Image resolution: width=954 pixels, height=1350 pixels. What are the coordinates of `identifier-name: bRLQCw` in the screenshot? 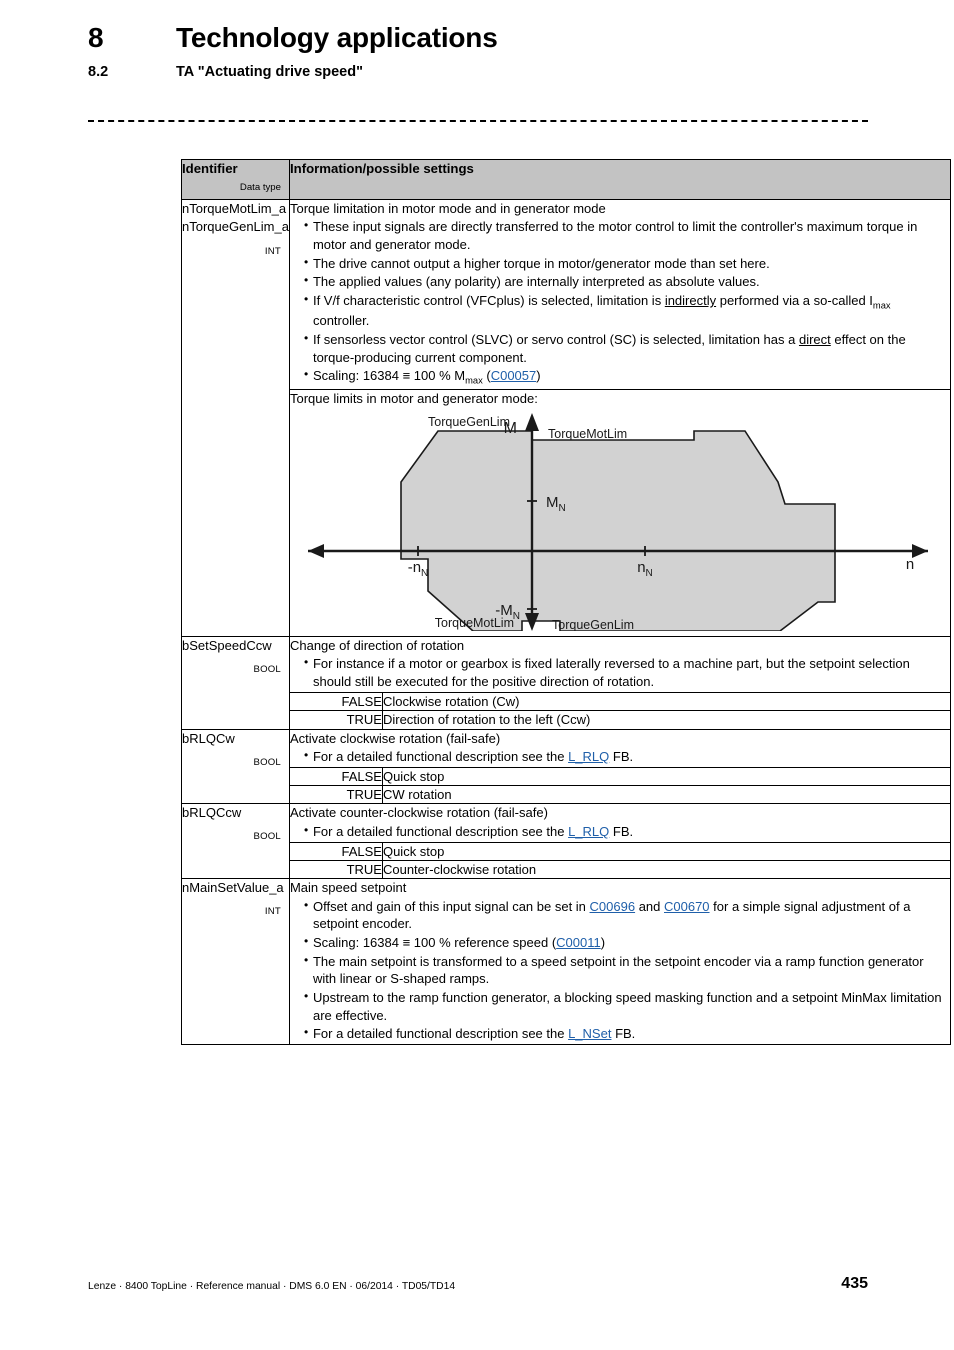 It's located at (208, 738).